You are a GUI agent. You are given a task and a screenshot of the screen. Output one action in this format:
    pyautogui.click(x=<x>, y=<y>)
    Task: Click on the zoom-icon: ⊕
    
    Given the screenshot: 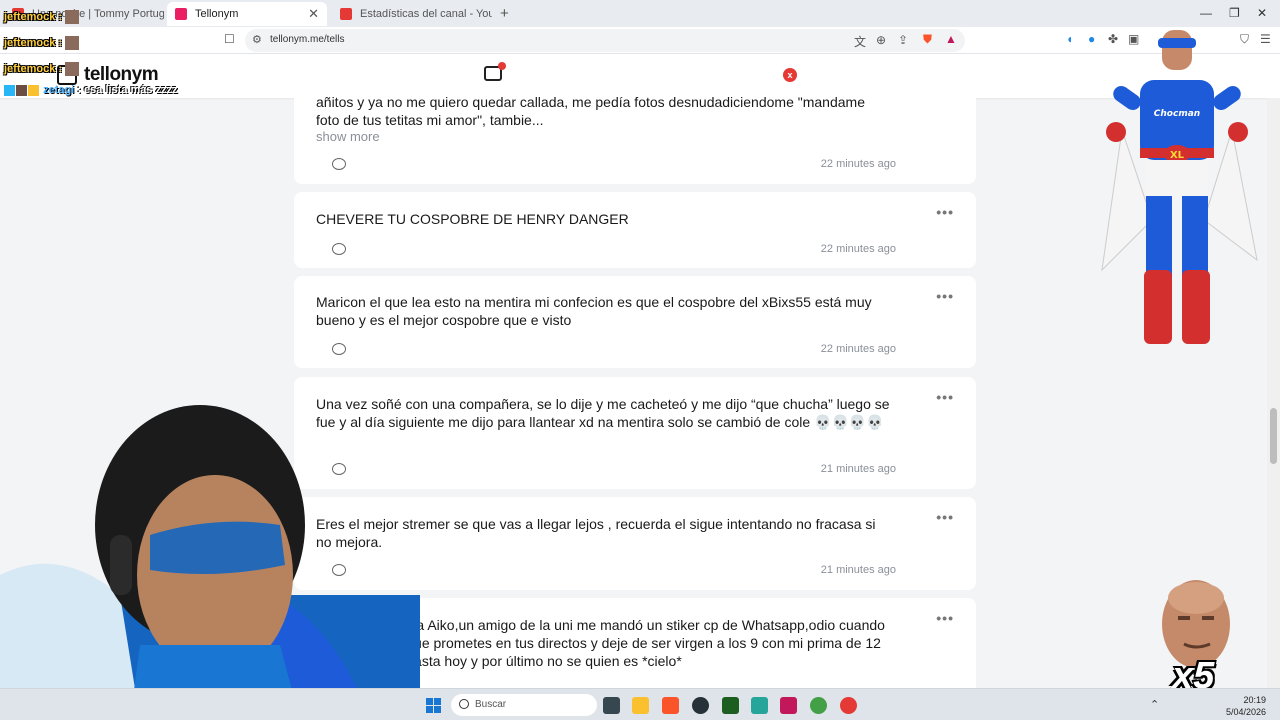 What is the action you would take?
    pyautogui.click(x=881, y=40)
    